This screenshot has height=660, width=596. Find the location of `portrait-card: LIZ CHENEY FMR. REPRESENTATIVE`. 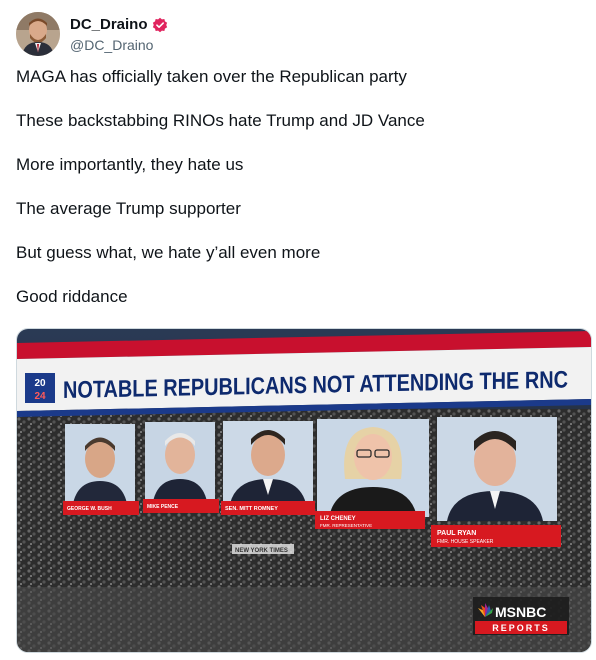

portrait-card: LIZ CHENEY FMR. REPRESENTATIVE is located at coordinates (372, 474).